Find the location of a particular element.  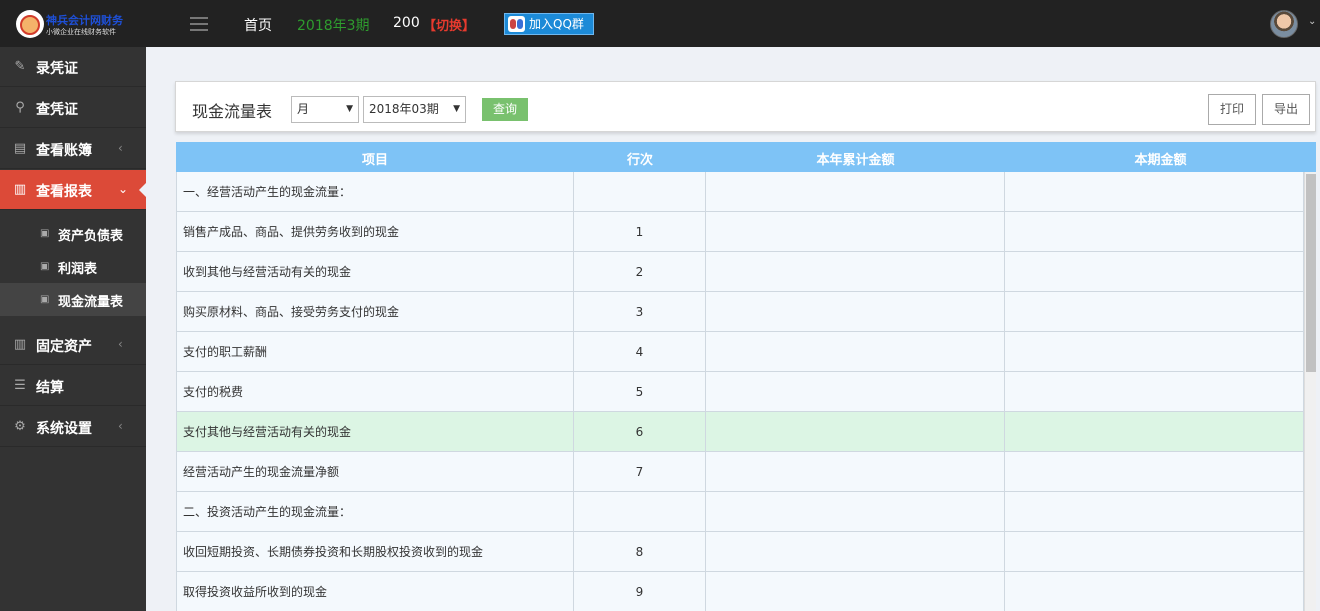

app-logo: 神兵会计网财务 小微企业在线财务软件 is located at coordinates (79, 24).